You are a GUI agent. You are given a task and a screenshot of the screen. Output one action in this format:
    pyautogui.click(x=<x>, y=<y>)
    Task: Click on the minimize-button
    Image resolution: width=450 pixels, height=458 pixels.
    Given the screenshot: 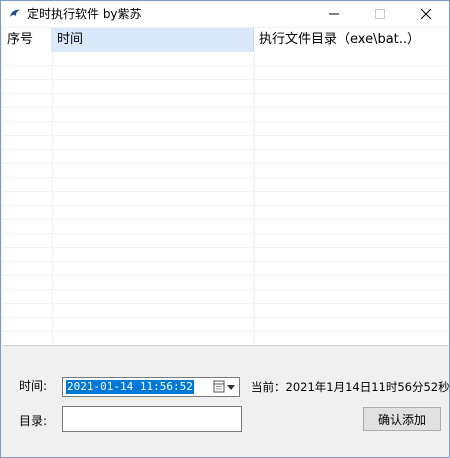 What is the action you would take?
    pyautogui.click(x=334, y=14)
    